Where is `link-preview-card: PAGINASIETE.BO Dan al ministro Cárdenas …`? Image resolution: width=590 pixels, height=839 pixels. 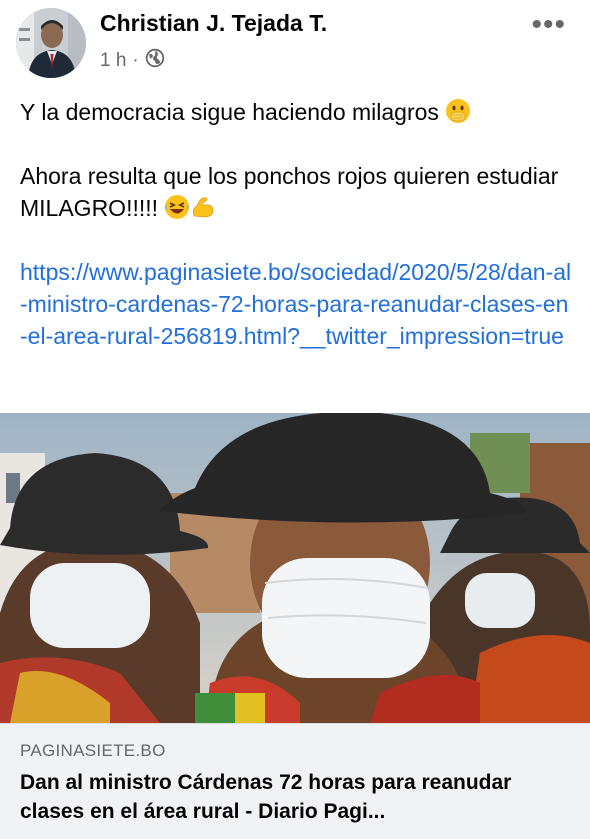
link-preview-card: PAGINASIETE.BO Dan al ministro Cárdenas … is located at coordinates (295, 781).